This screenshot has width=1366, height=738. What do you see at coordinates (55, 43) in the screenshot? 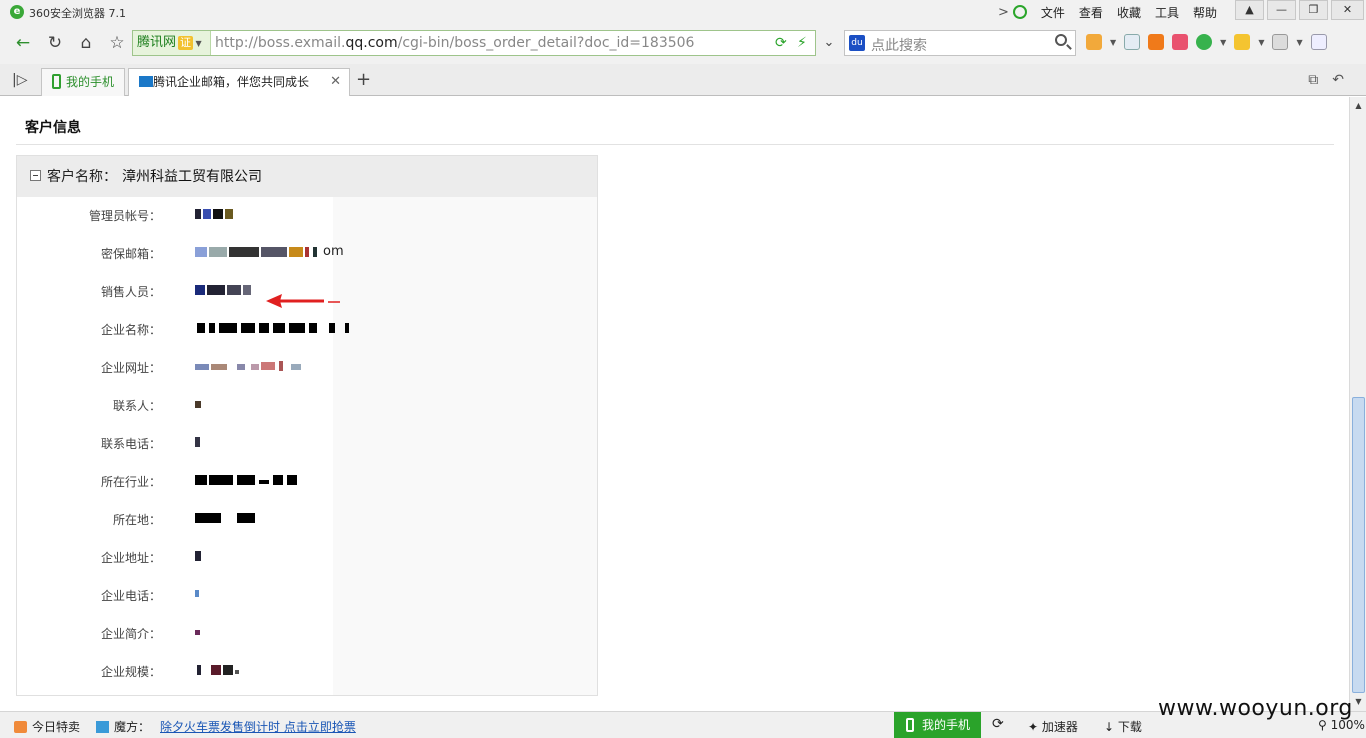
I see `refresh-icon: ↻` at bounding box center [55, 43].